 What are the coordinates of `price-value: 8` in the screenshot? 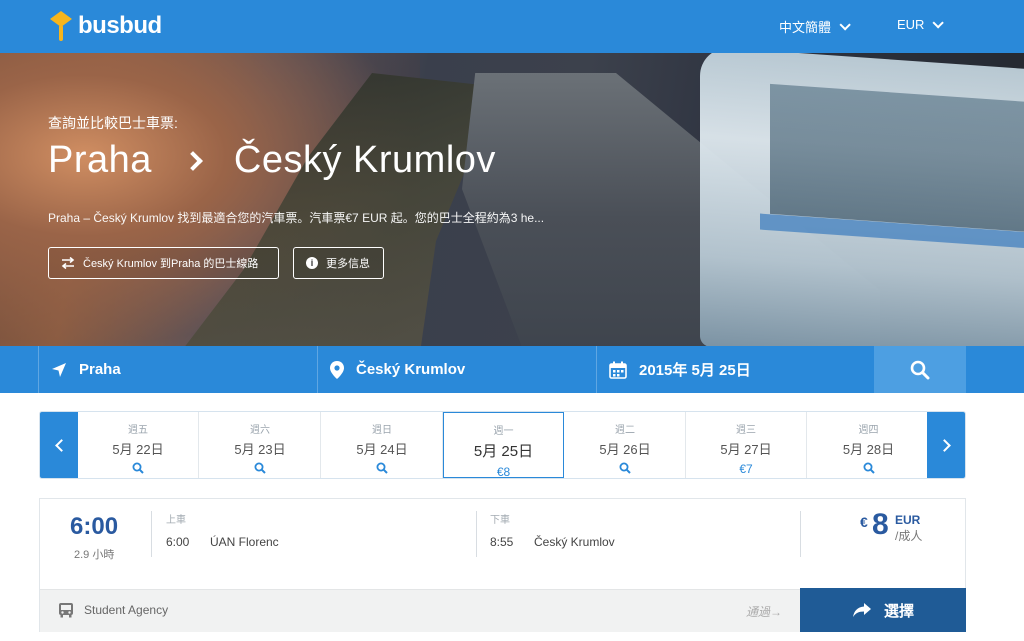 It's located at (880, 524).